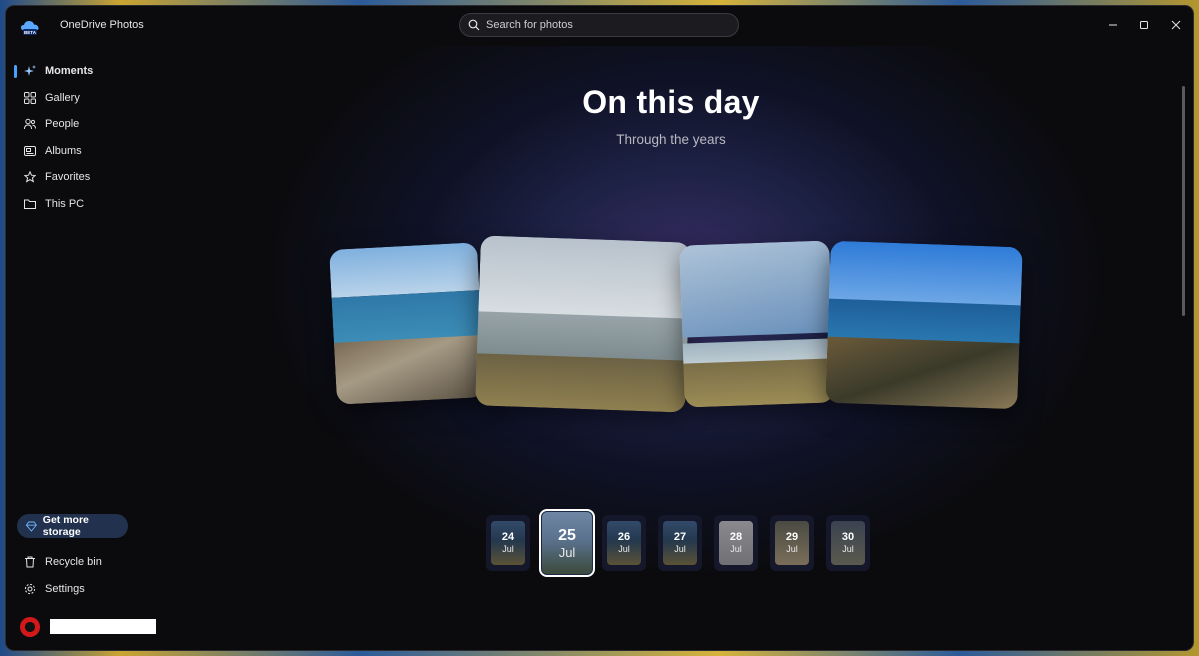  I want to click on sidebar-item-gallery: Gallery, so click(81, 98).